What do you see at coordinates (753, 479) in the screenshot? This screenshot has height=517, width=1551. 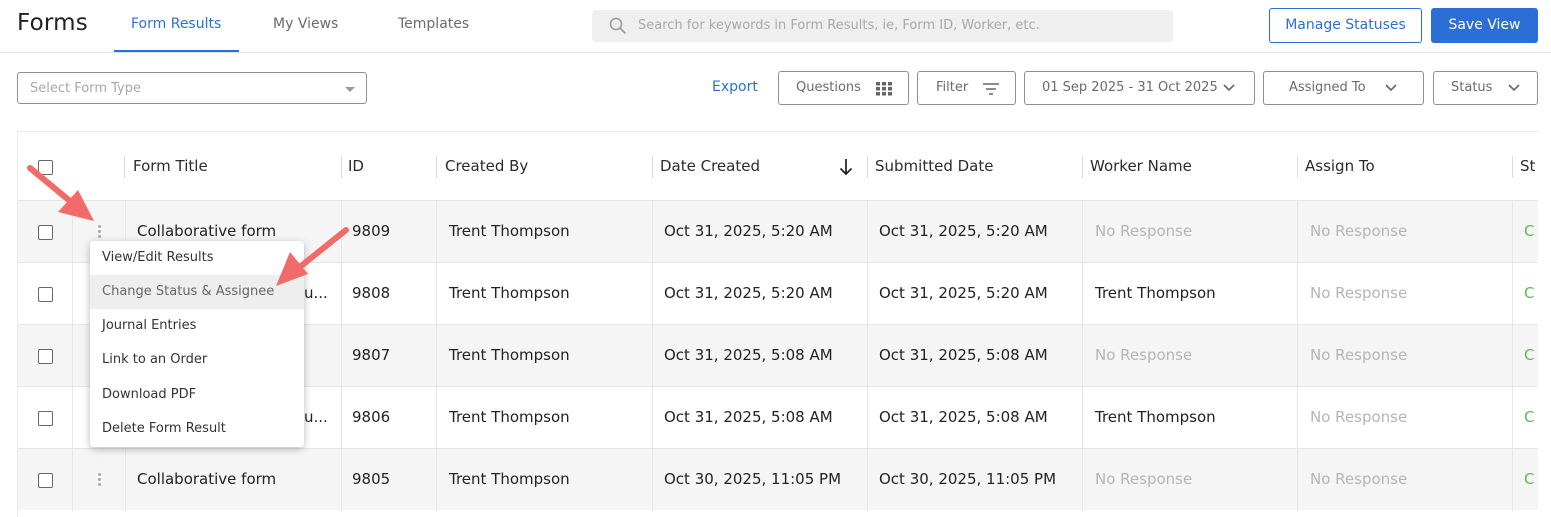 I see `date-created-cell: Oct 30, 2025, 11:05 PM` at bounding box center [753, 479].